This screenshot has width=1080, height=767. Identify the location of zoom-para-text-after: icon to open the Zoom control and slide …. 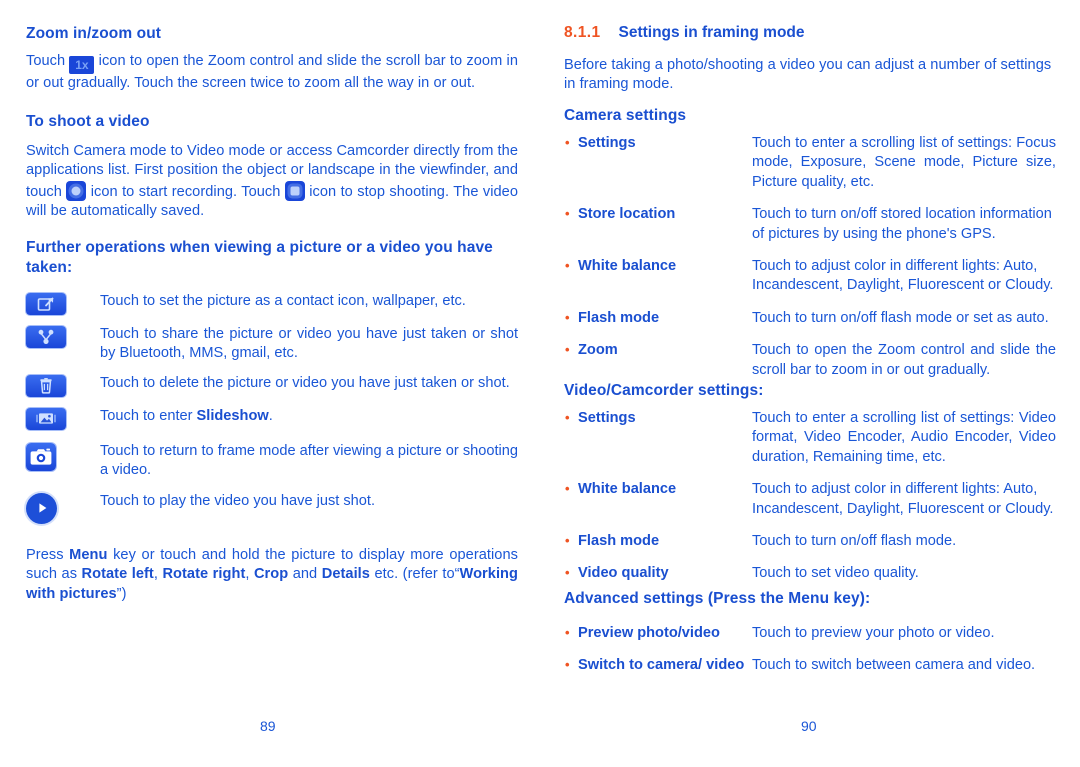
(272, 72).